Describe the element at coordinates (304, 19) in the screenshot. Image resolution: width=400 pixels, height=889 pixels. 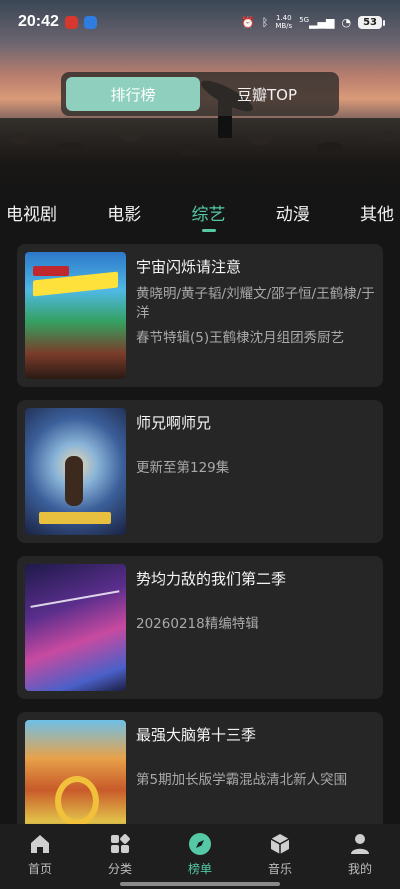
I see `network-type: 5G` at that location.